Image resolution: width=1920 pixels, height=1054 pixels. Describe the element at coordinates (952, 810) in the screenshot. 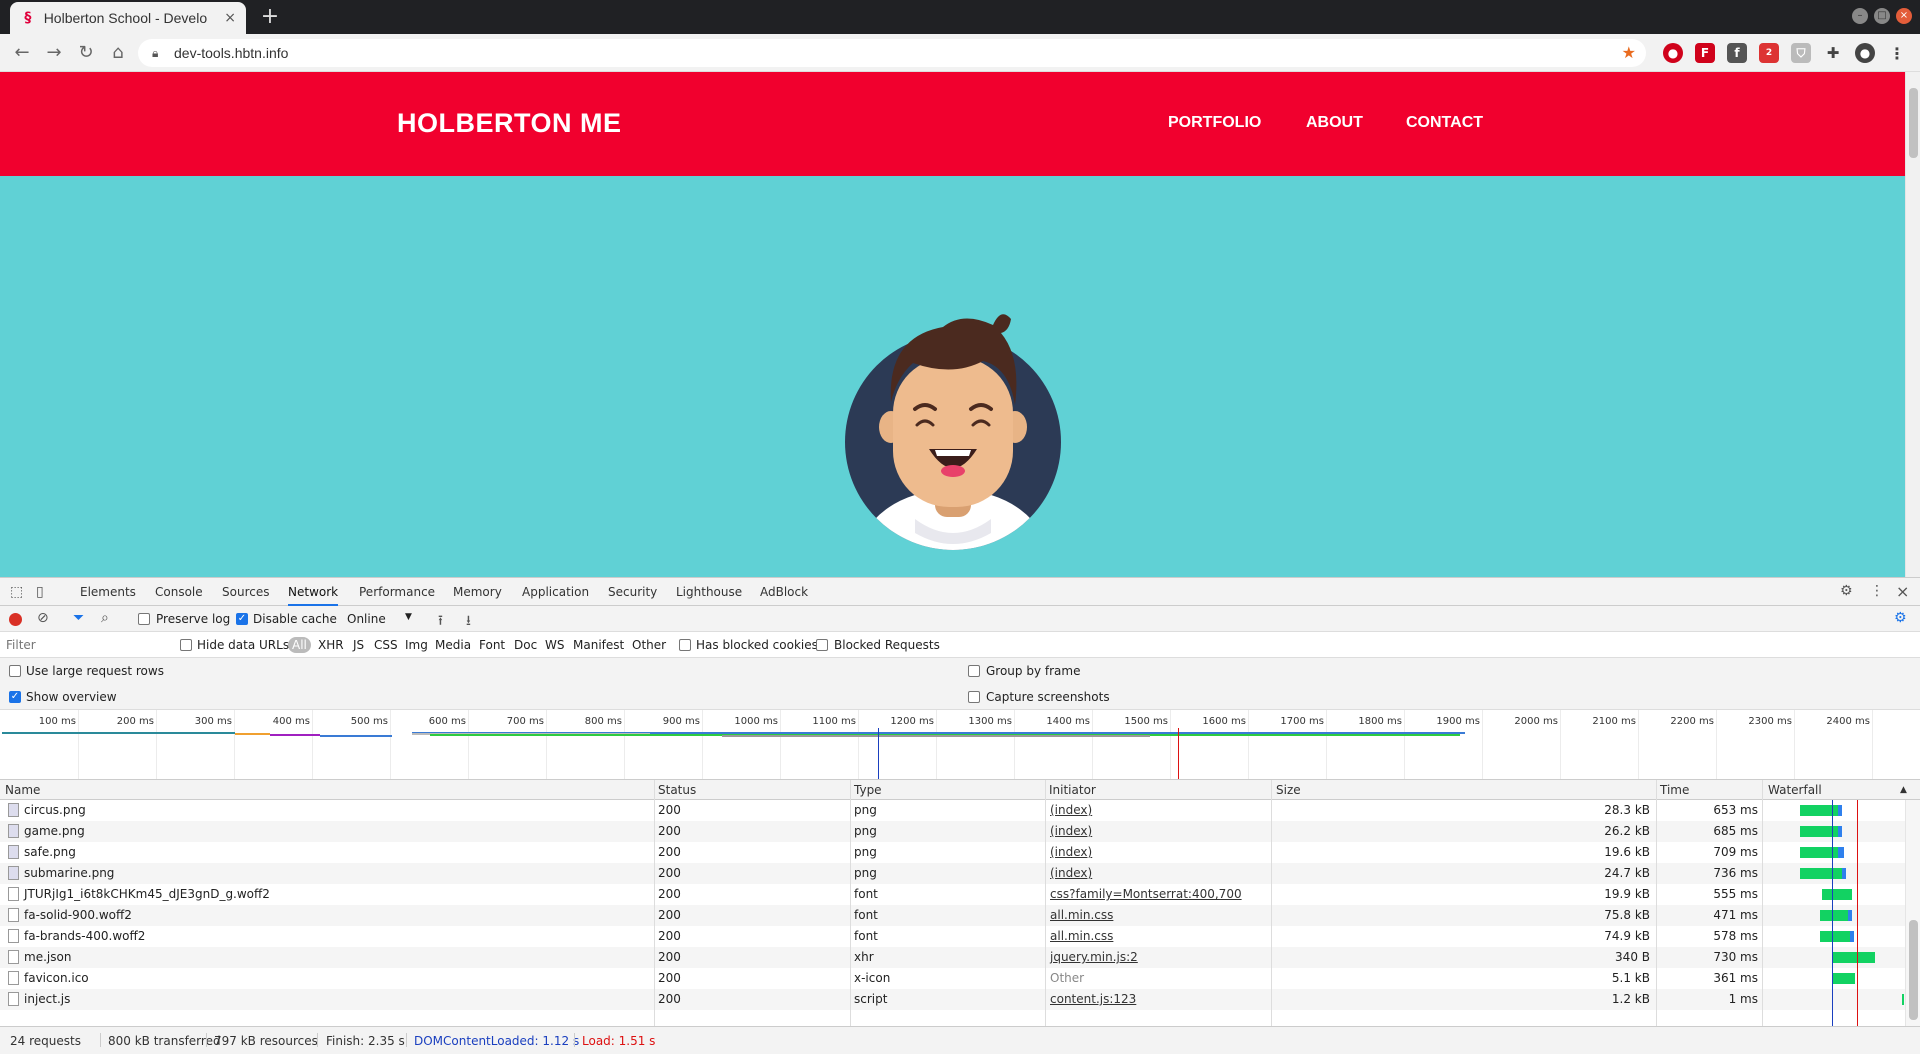

I see `table-row: circus.png 200 png (index) 28.3 kB 653 ms` at that location.